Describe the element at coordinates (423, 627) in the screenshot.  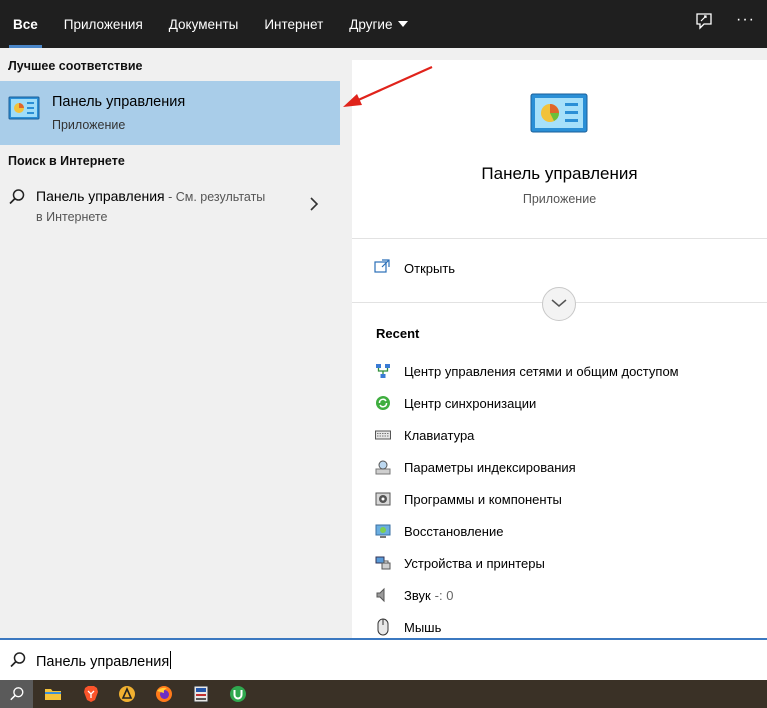
I see `recent-item-label: Мышь` at that location.